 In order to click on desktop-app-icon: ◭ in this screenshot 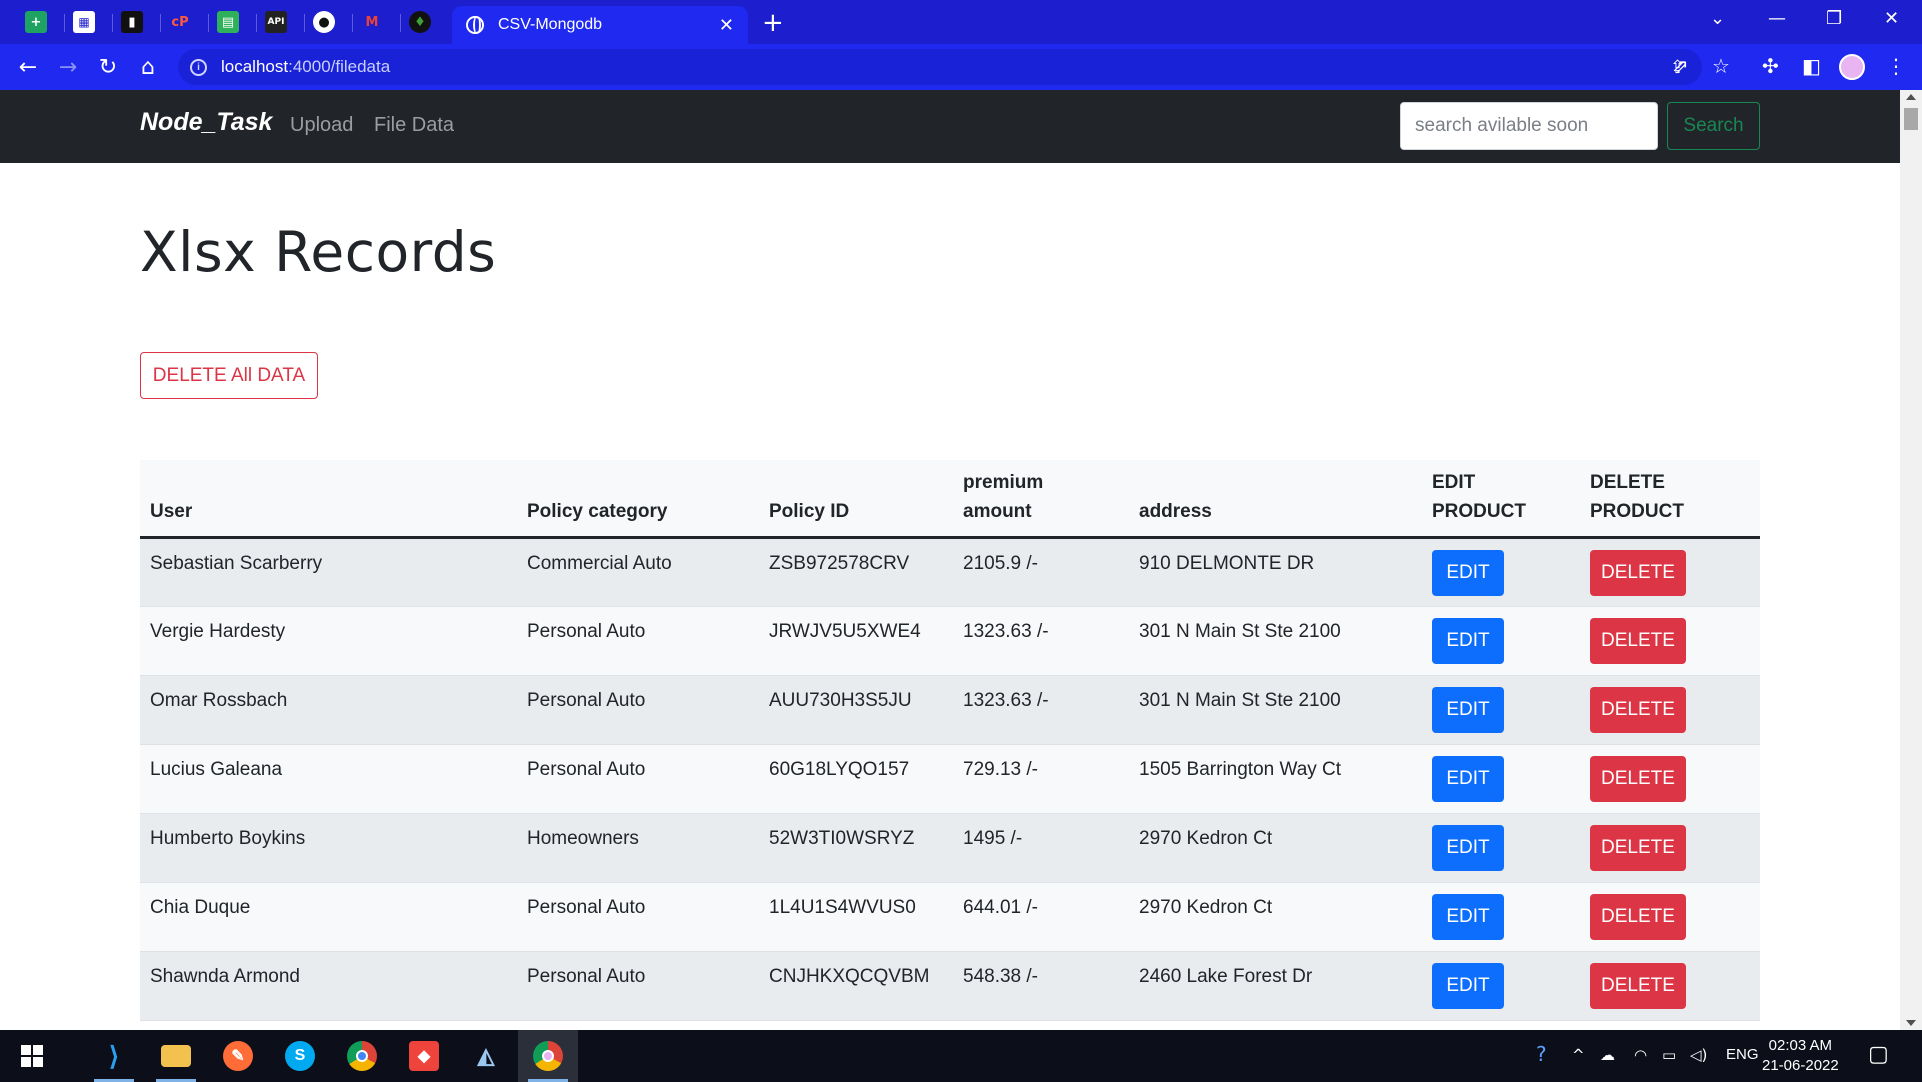, I will do `click(486, 1055)`.